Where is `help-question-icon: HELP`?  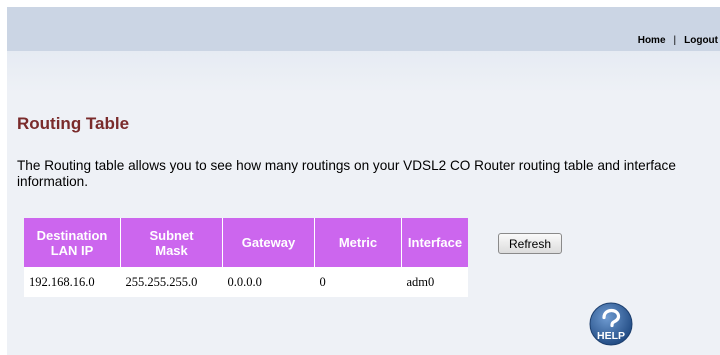
help-question-icon: HELP is located at coordinates (611, 324).